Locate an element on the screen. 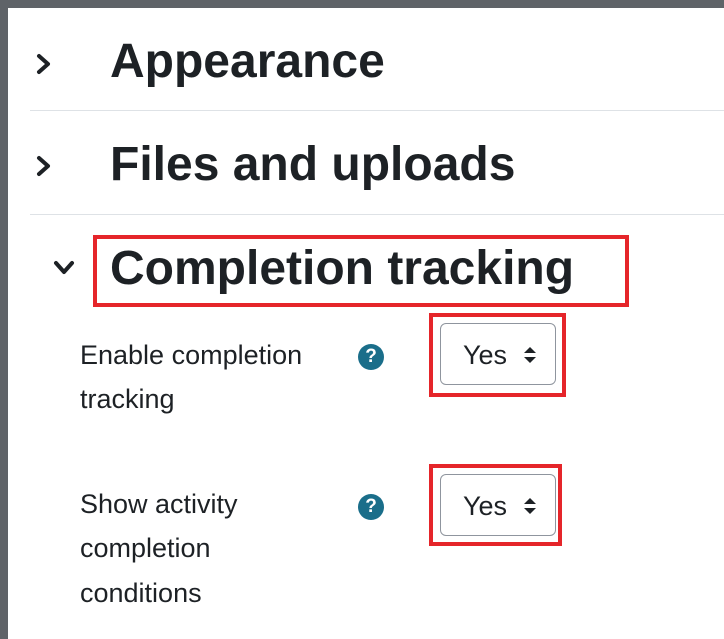 This screenshot has height=639, width=724. field-label-line: conditions is located at coordinates (141, 593).